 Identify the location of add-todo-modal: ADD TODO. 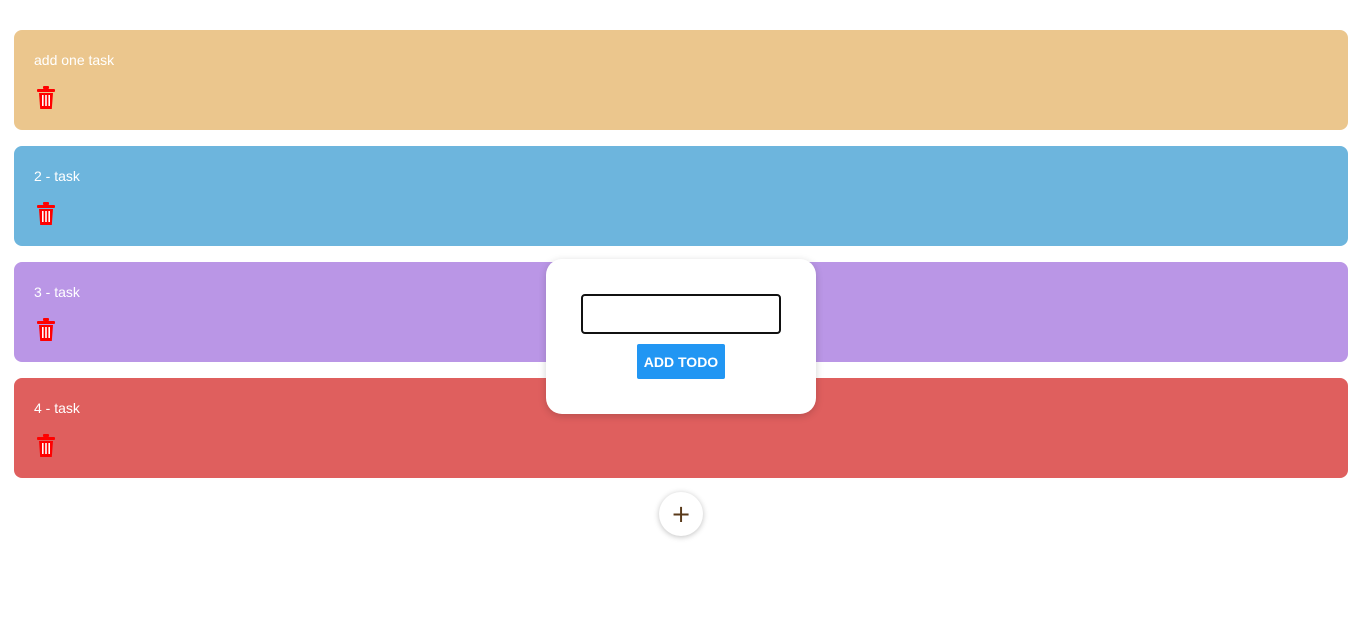
(681, 336).